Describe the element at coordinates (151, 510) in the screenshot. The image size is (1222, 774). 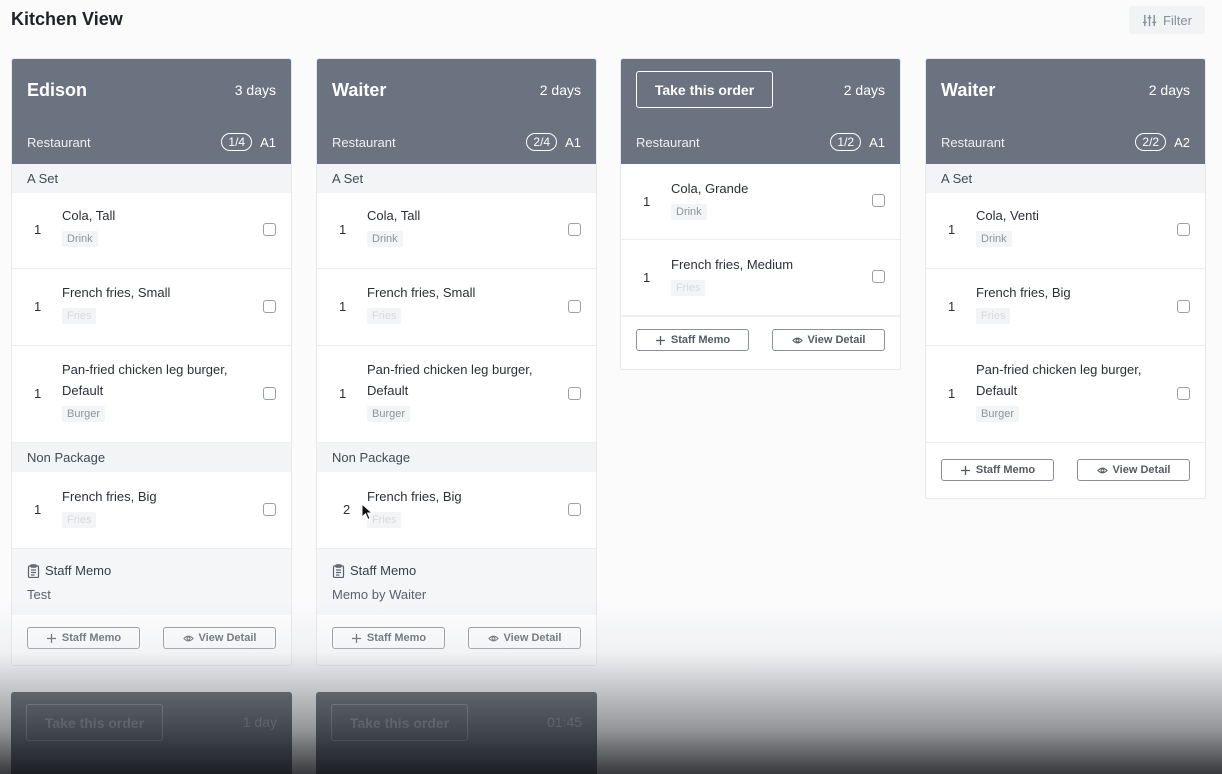
I see `list-item: 1 French fries, Big Fries` at that location.